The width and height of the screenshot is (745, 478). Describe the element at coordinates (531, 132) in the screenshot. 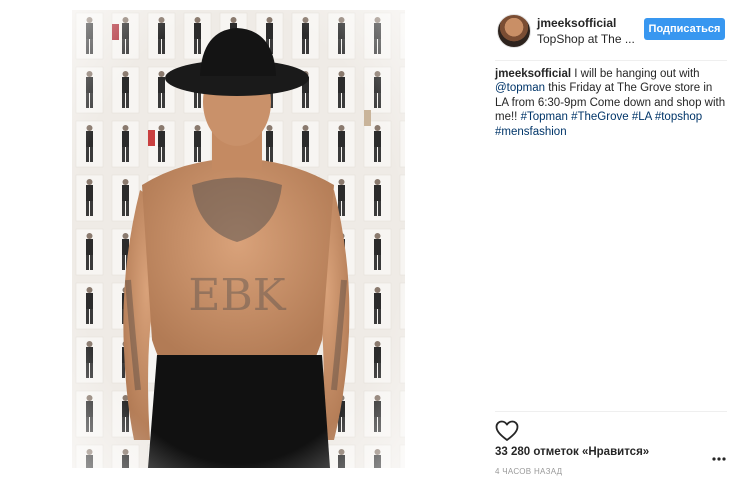

I see `hashtag-link: #mensfashion` at that location.